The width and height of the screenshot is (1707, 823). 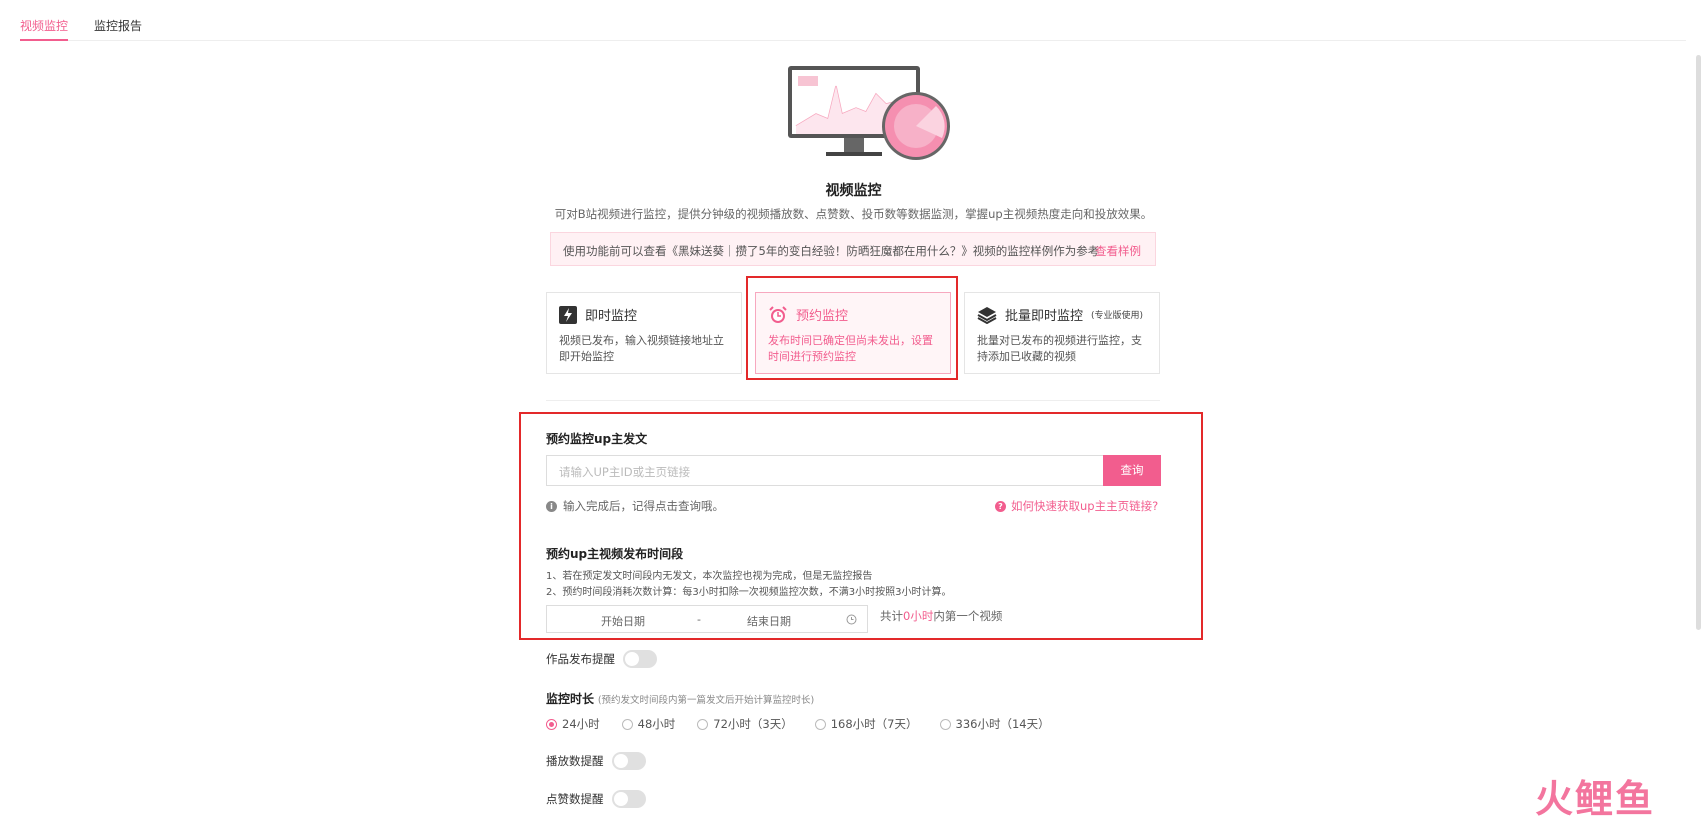 I want to click on clock-icon, so click(x=851, y=619).